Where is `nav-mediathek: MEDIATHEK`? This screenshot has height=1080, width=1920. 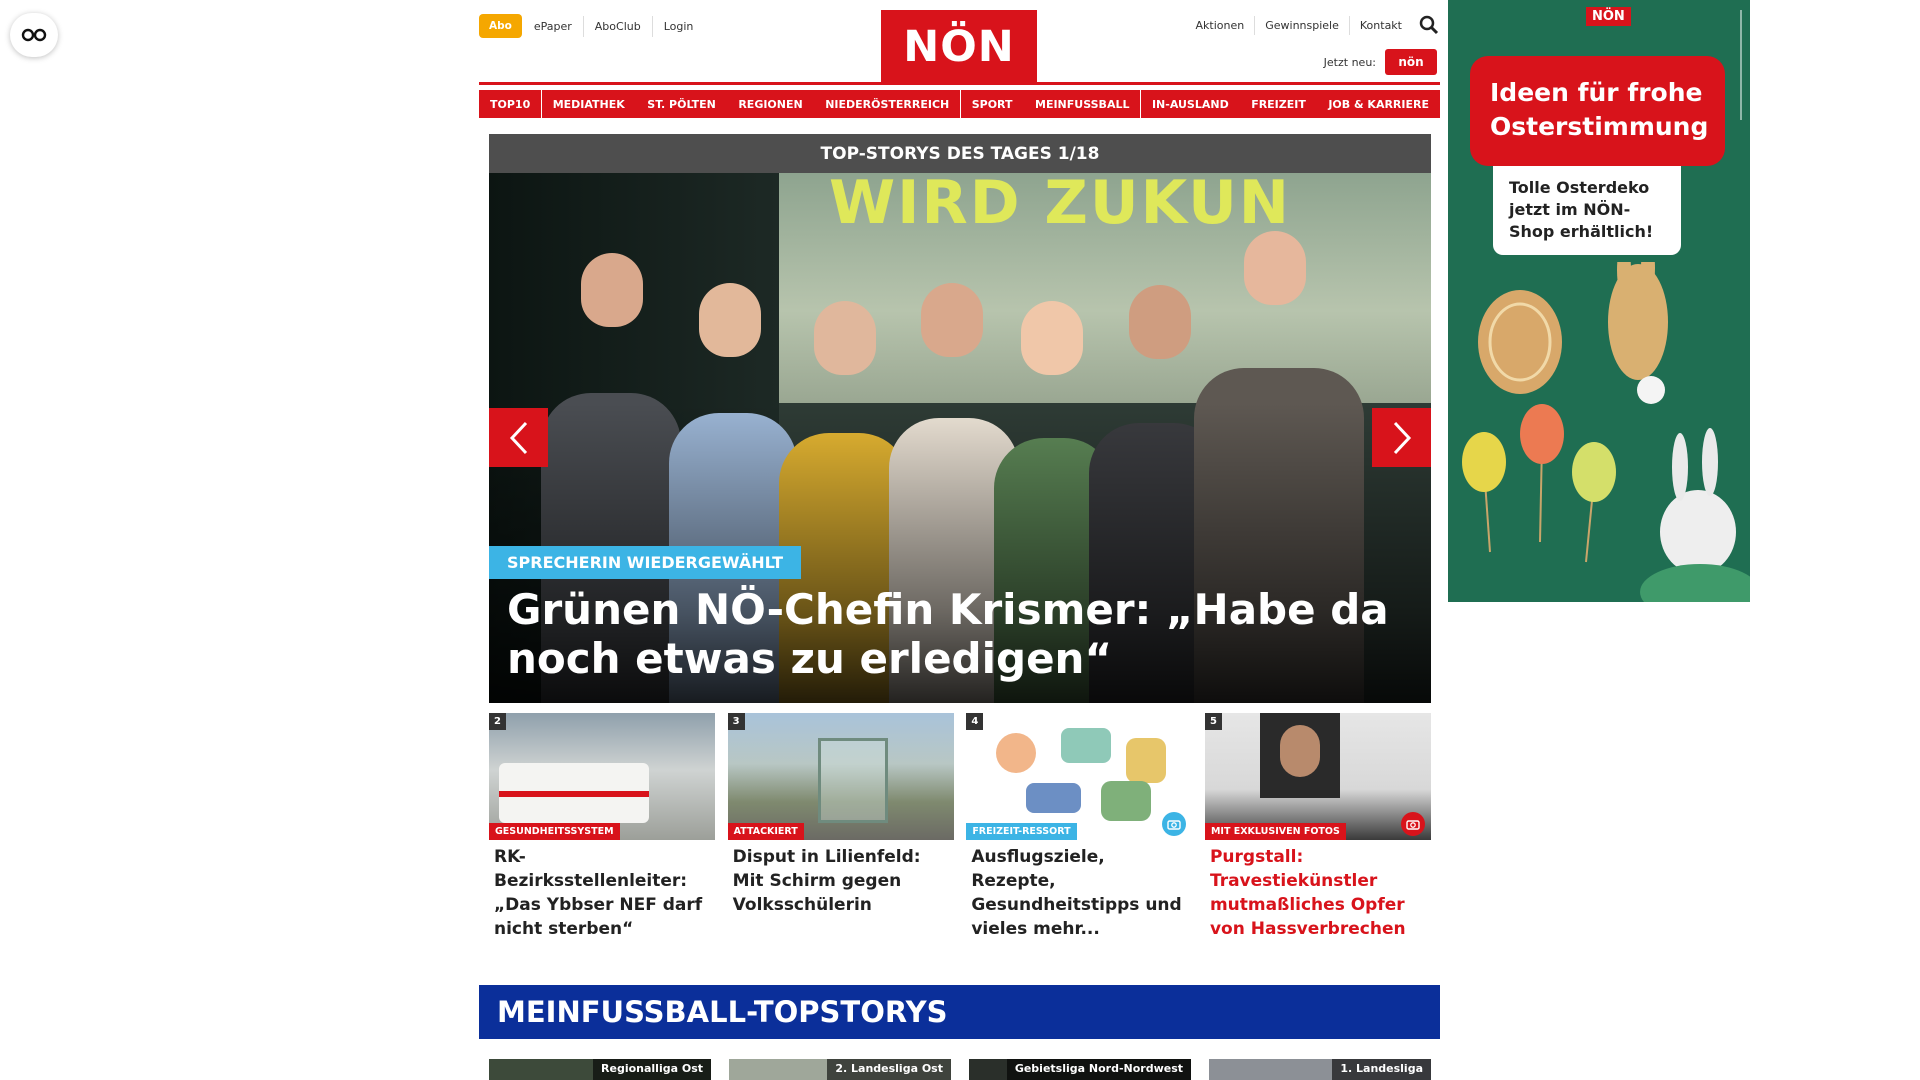 nav-mediathek: MEDIATHEK is located at coordinates (588, 104).